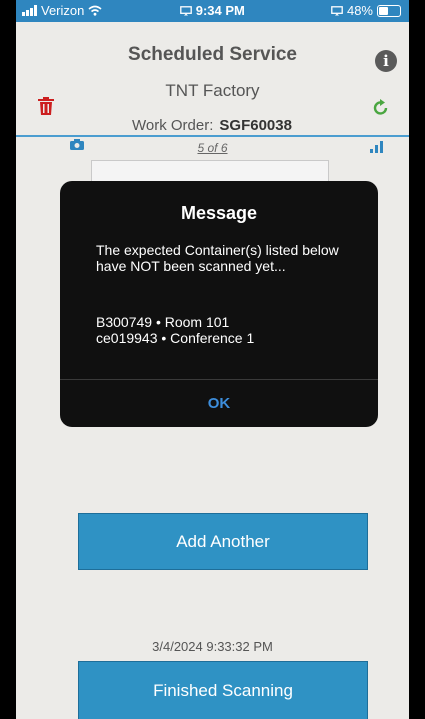 This screenshot has height=719, width=425. What do you see at coordinates (163, 322) in the screenshot?
I see `list-item: B300749 • Room 101` at bounding box center [163, 322].